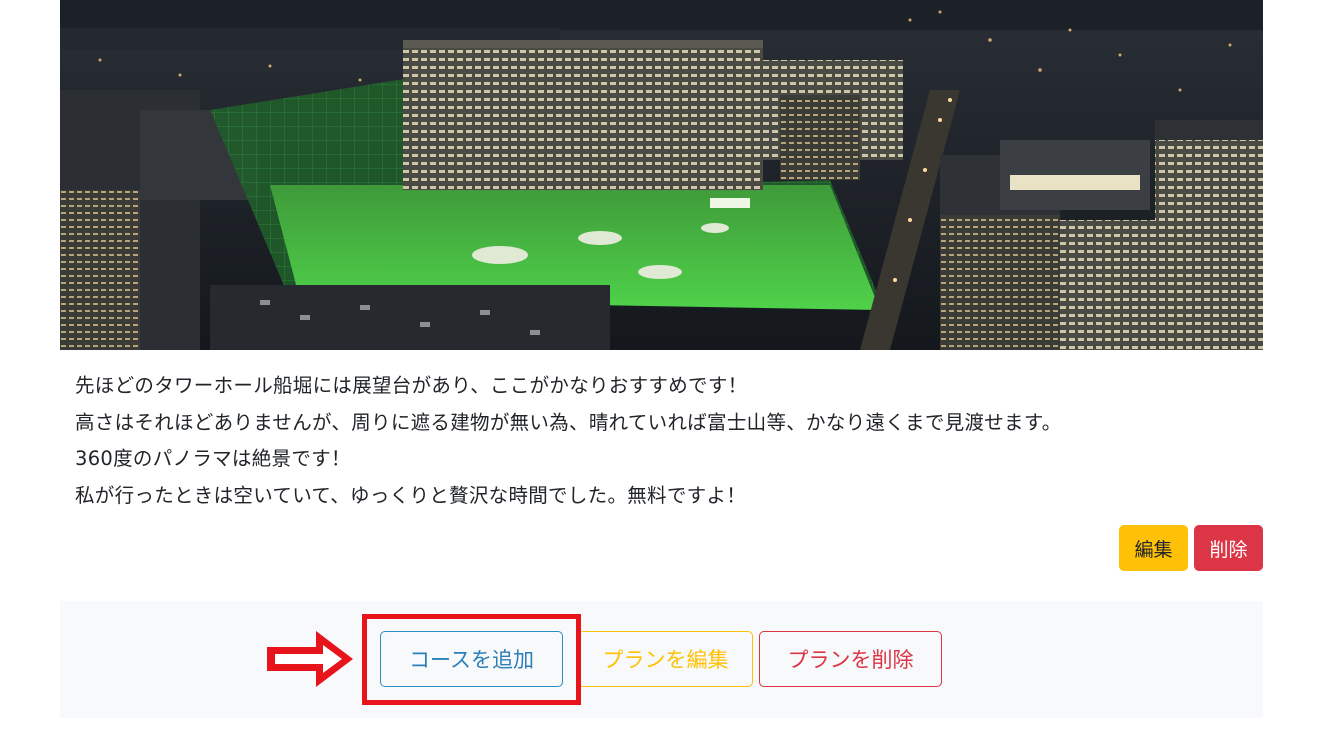  What do you see at coordinates (411, 385) in the screenshot?
I see `description-line: 先ほどのタワーホール船堀には展望台があり、ここがかなりおすすめです！` at bounding box center [411, 385].